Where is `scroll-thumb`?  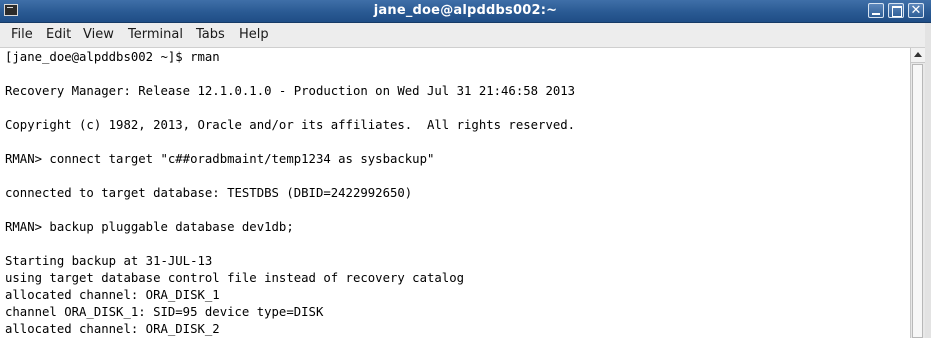
scroll-thumb is located at coordinates (917, 201).